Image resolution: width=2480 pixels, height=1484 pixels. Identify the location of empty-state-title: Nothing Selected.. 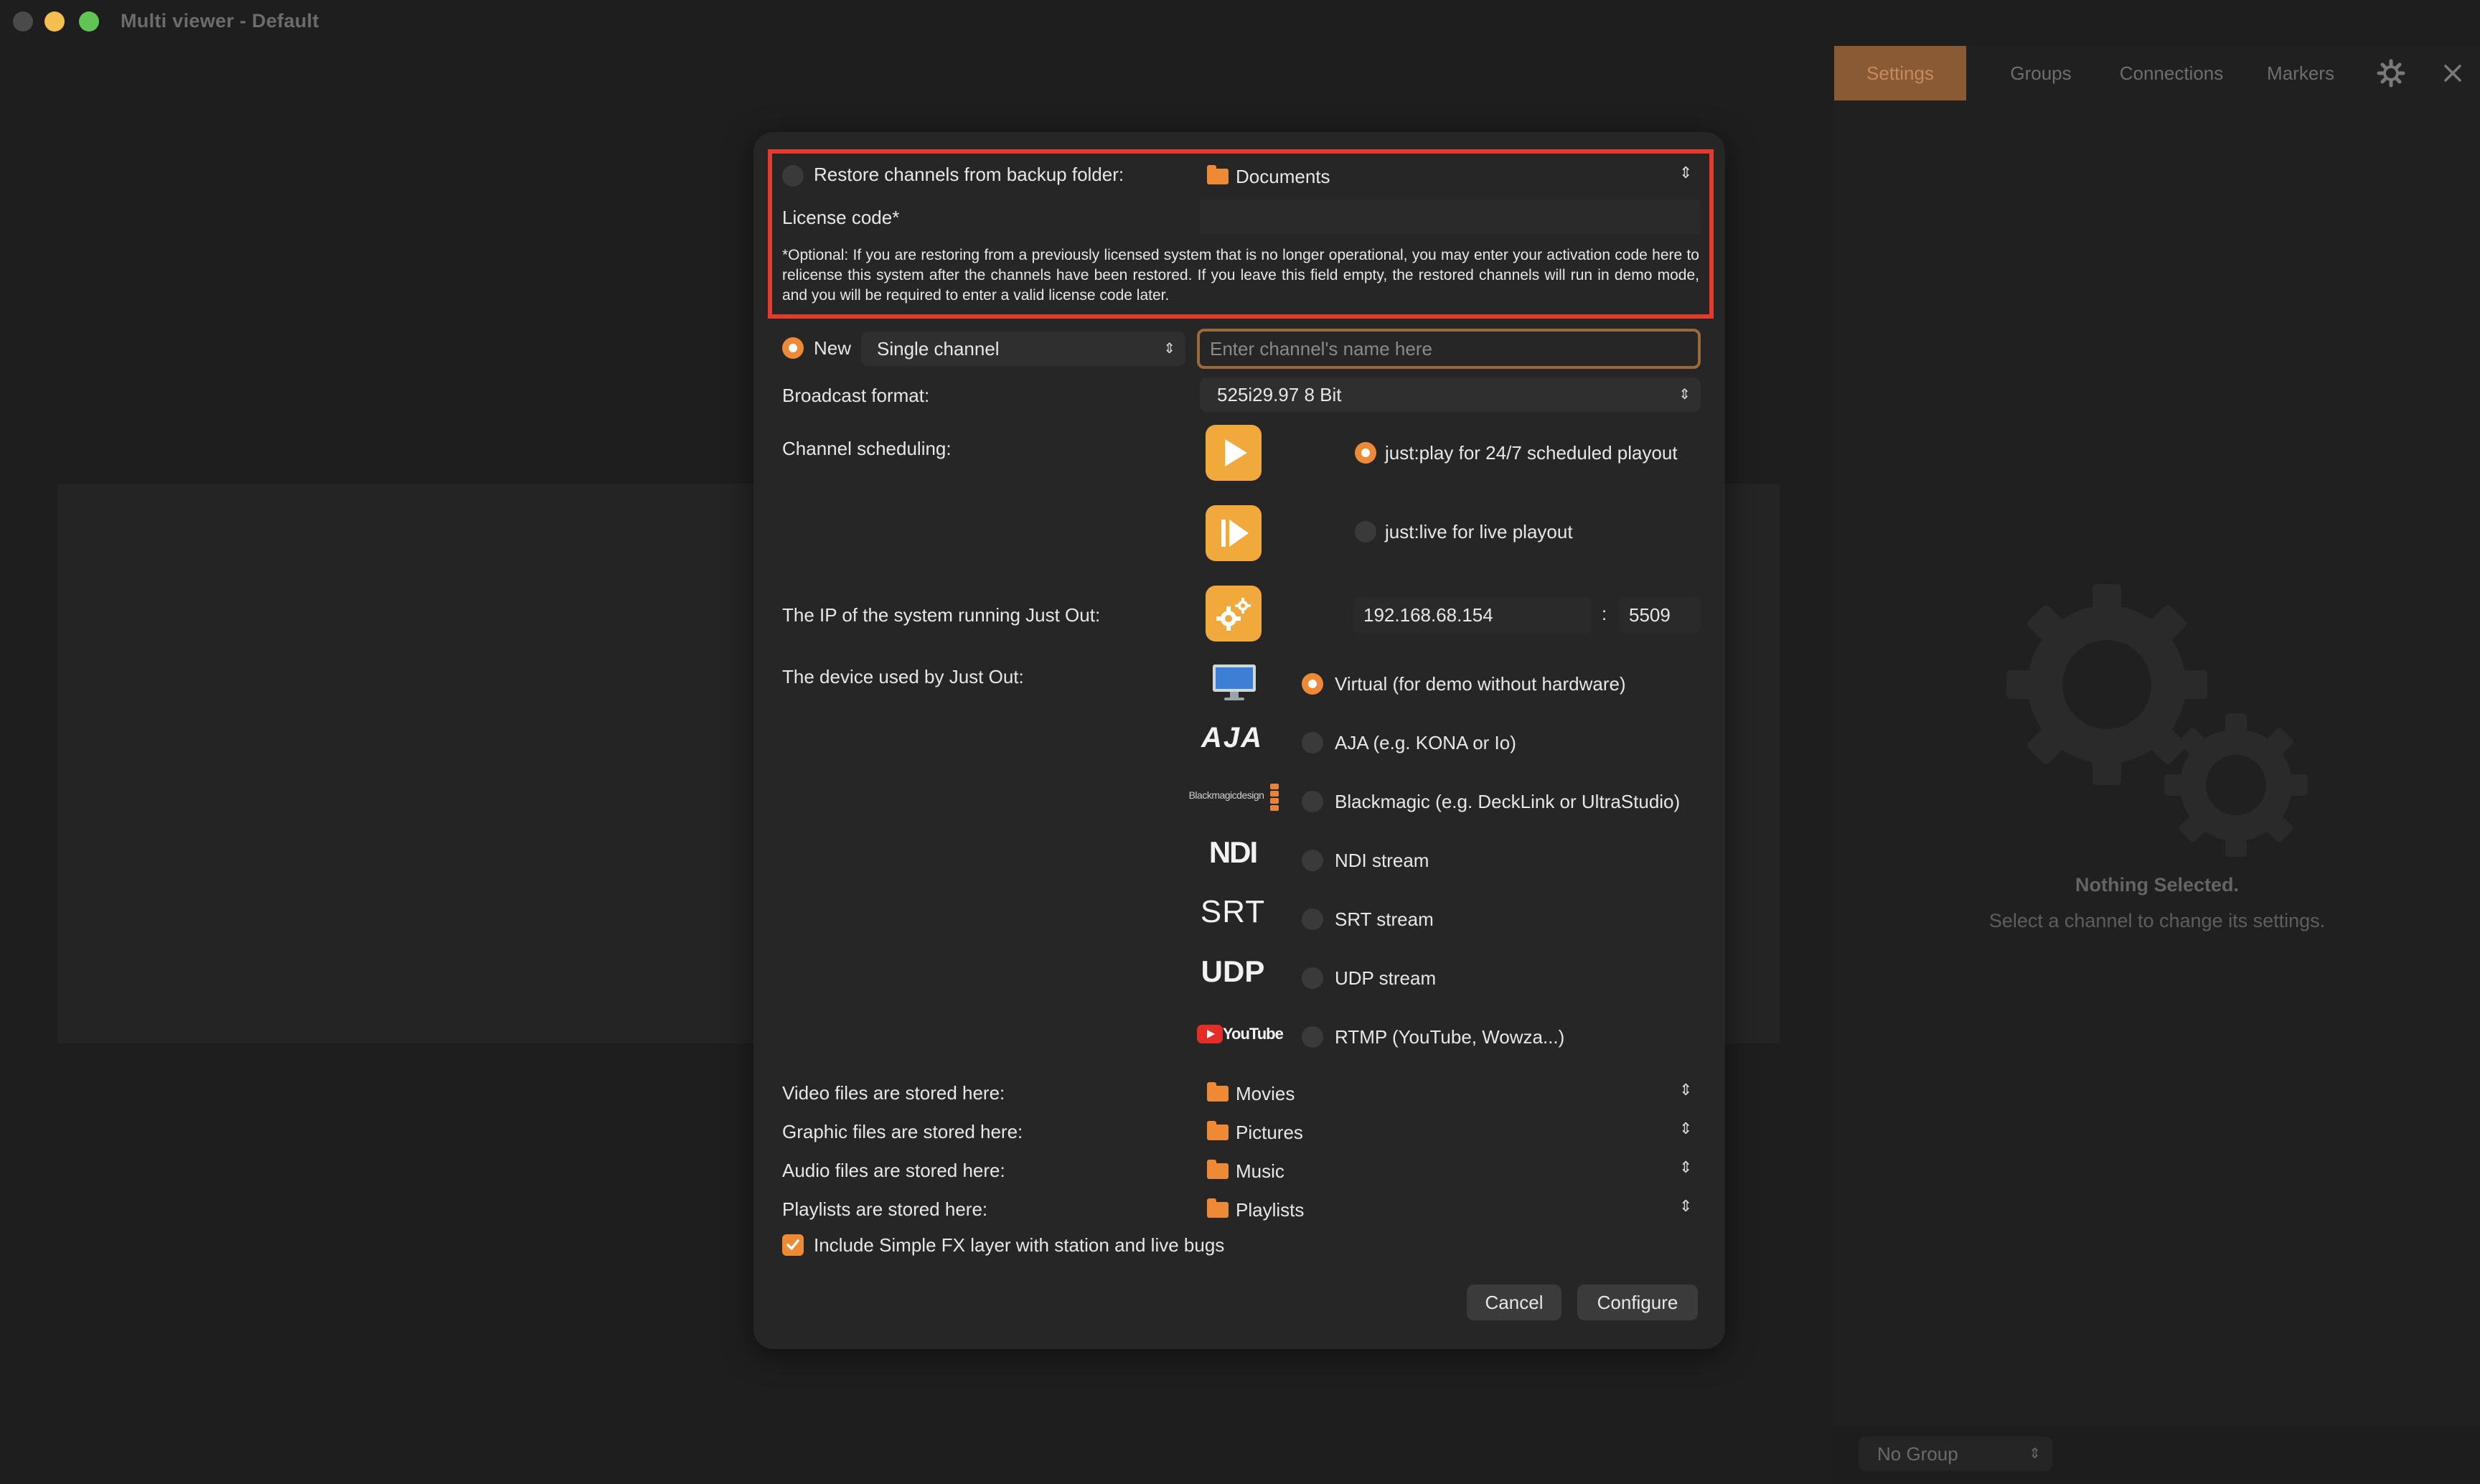
(2157, 885).